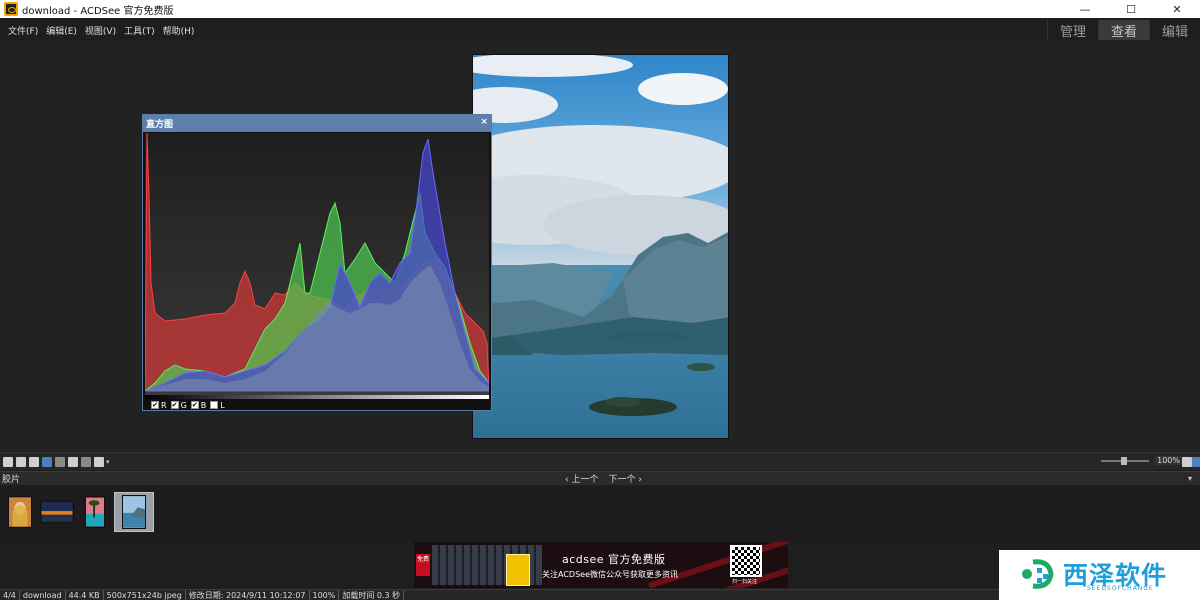  Describe the element at coordinates (746, 561) in the screenshot. I see `qr-code` at that location.